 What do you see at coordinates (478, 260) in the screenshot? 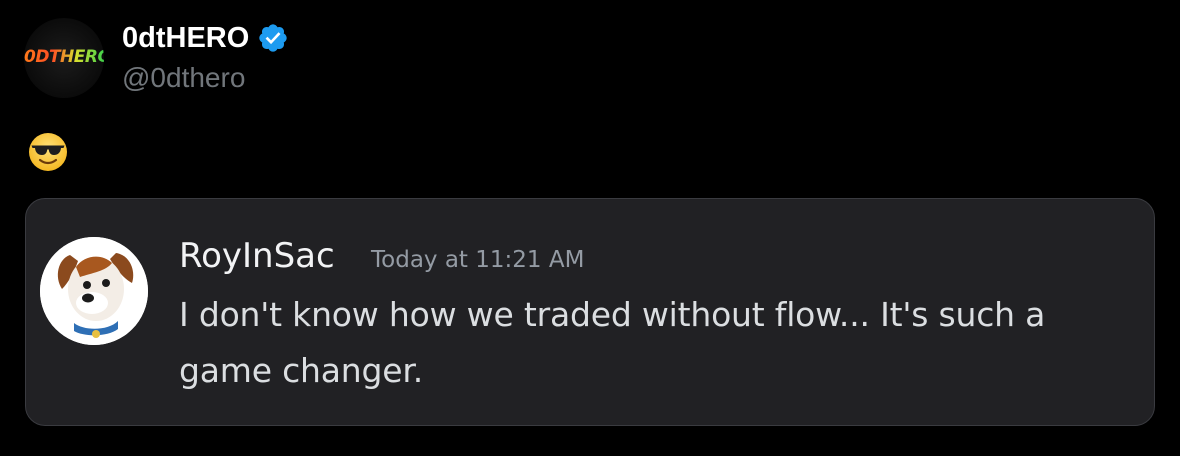
I see `message-timestamp: Today at 11:21 AM` at bounding box center [478, 260].